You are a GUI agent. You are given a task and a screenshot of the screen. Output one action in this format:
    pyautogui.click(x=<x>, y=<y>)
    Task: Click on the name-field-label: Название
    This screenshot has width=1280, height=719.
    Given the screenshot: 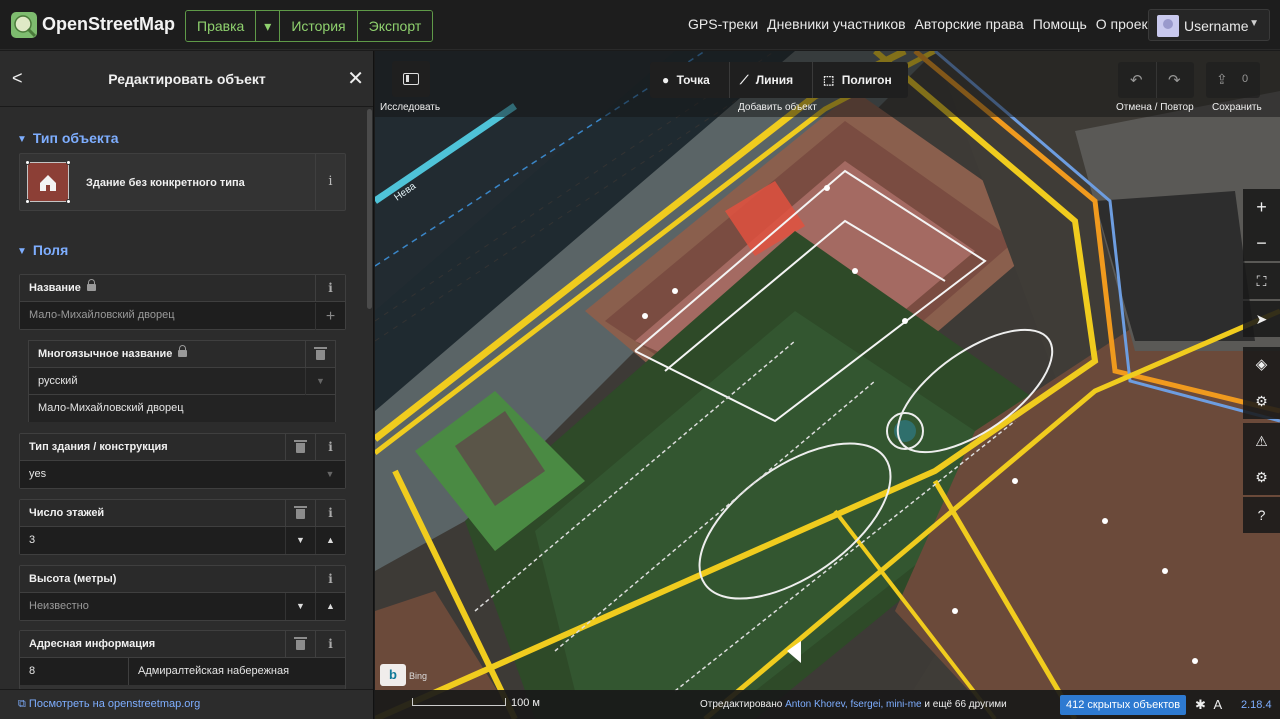 What is the action you would take?
    pyautogui.click(x=55, y=288)
    